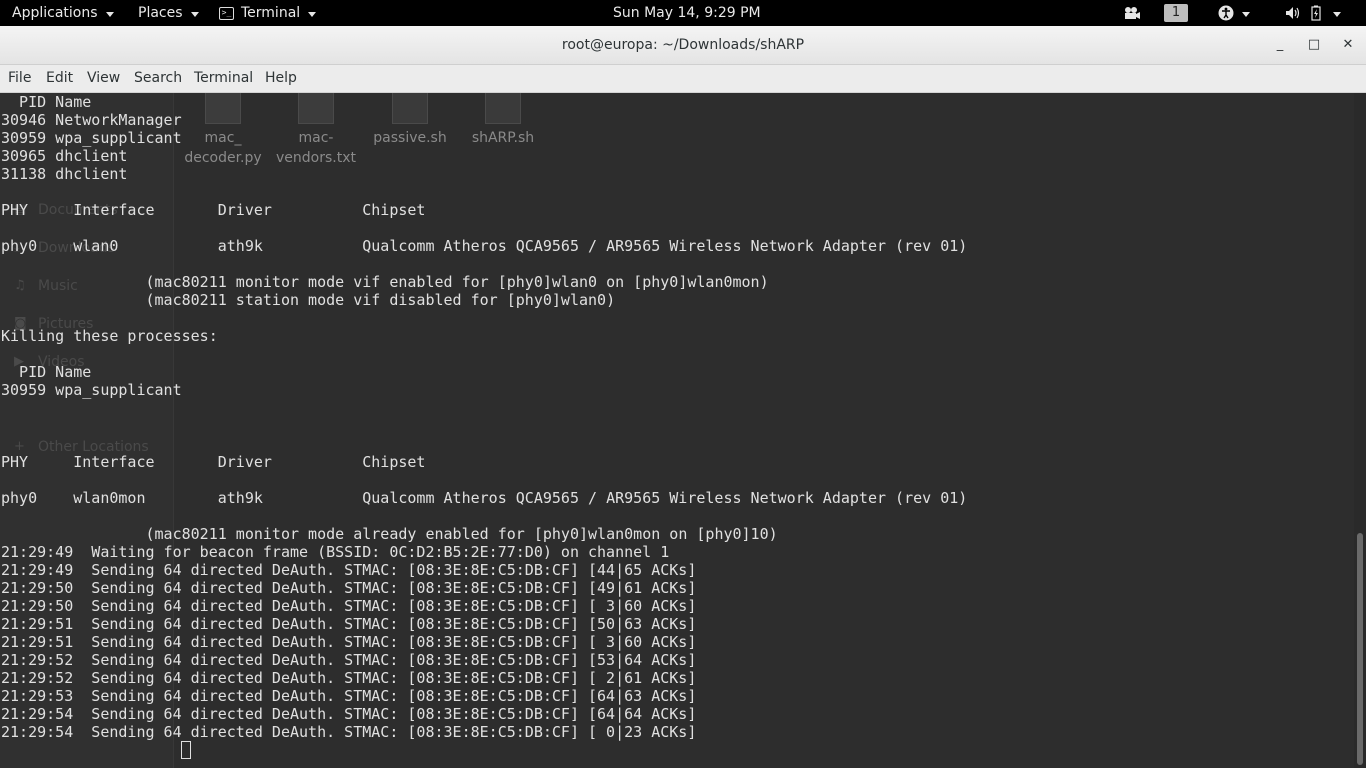 This screenshot has width=1366, height=768. I want to click on clock: Sun May 14, 9:29 PM, so click(687, 13).